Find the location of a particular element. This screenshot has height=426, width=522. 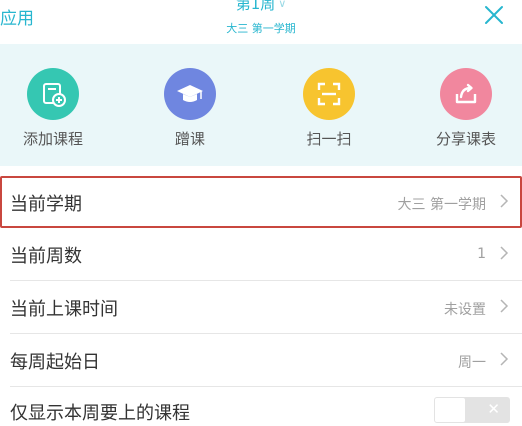

week-start-label: 每周起始日 is located at coordinates (55, 362).